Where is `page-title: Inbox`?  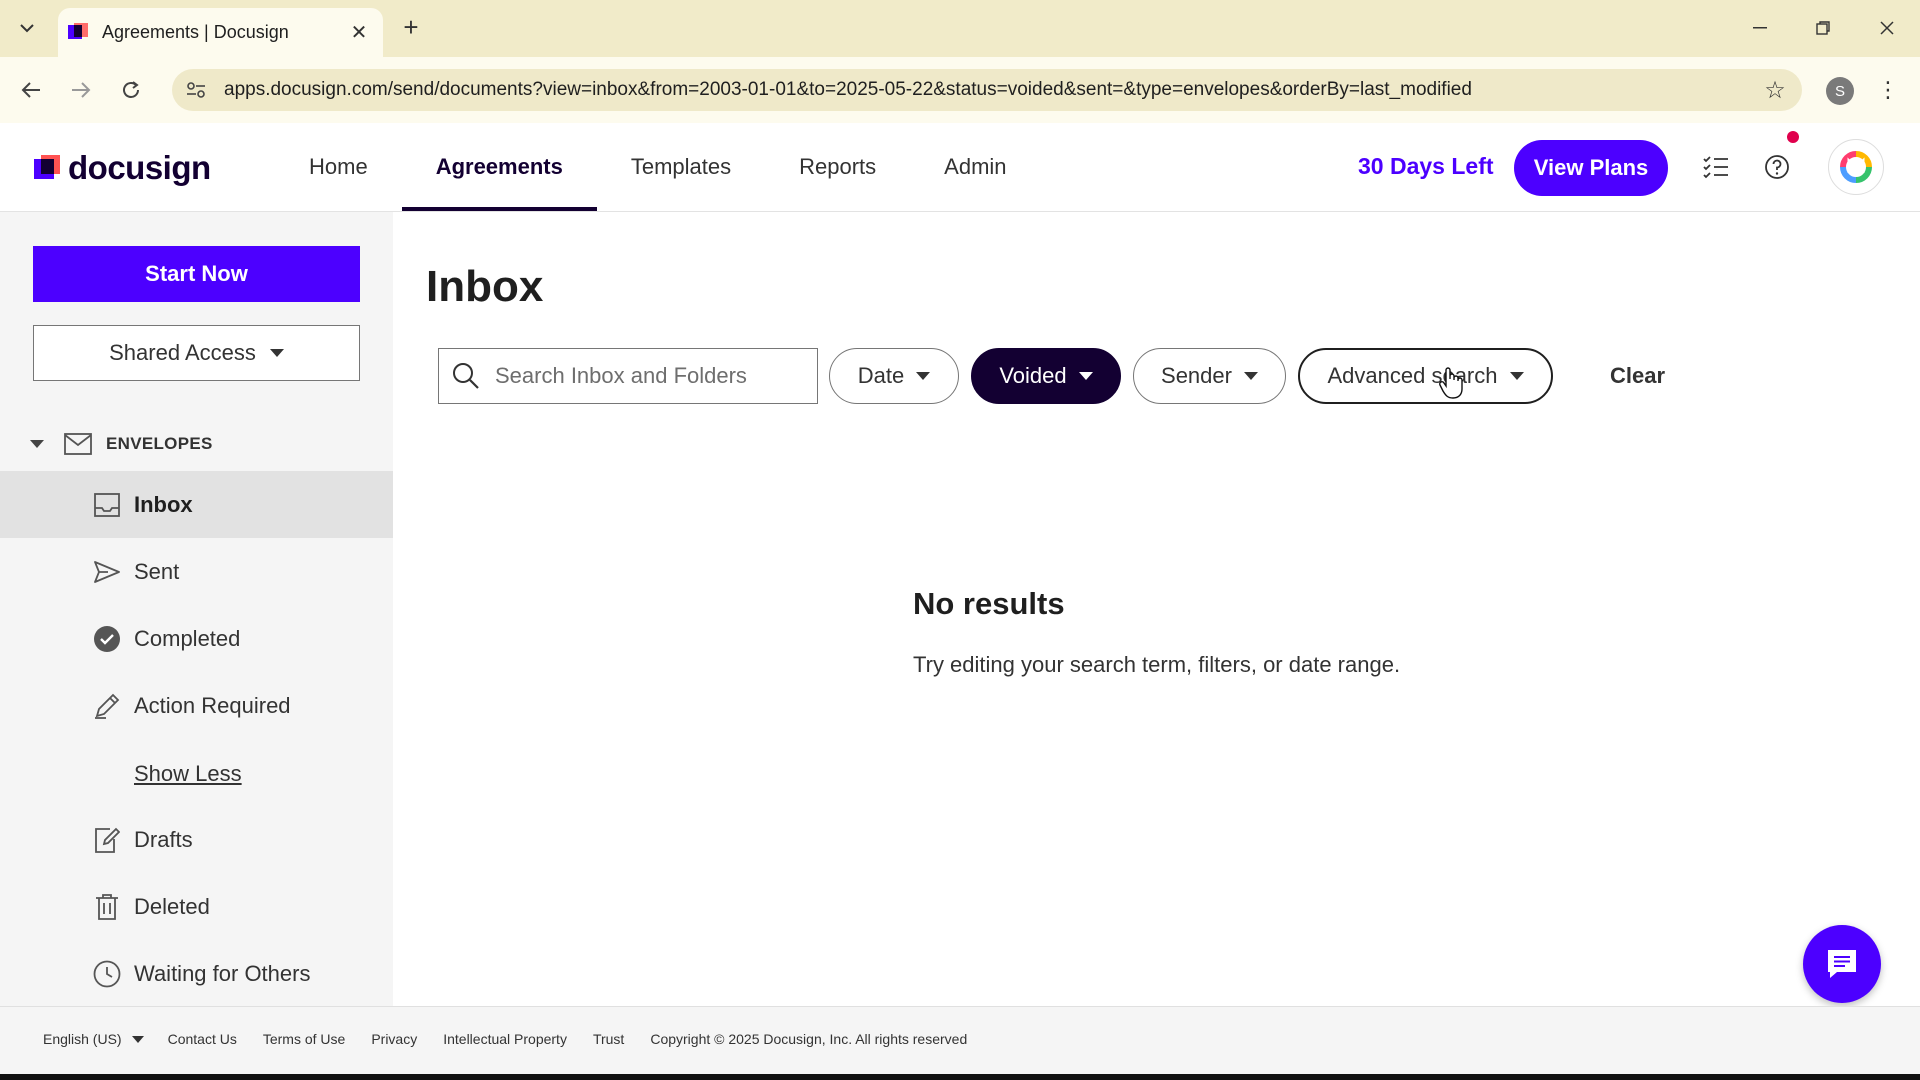 page-title: Inbox is located at coordinates (485, 286).